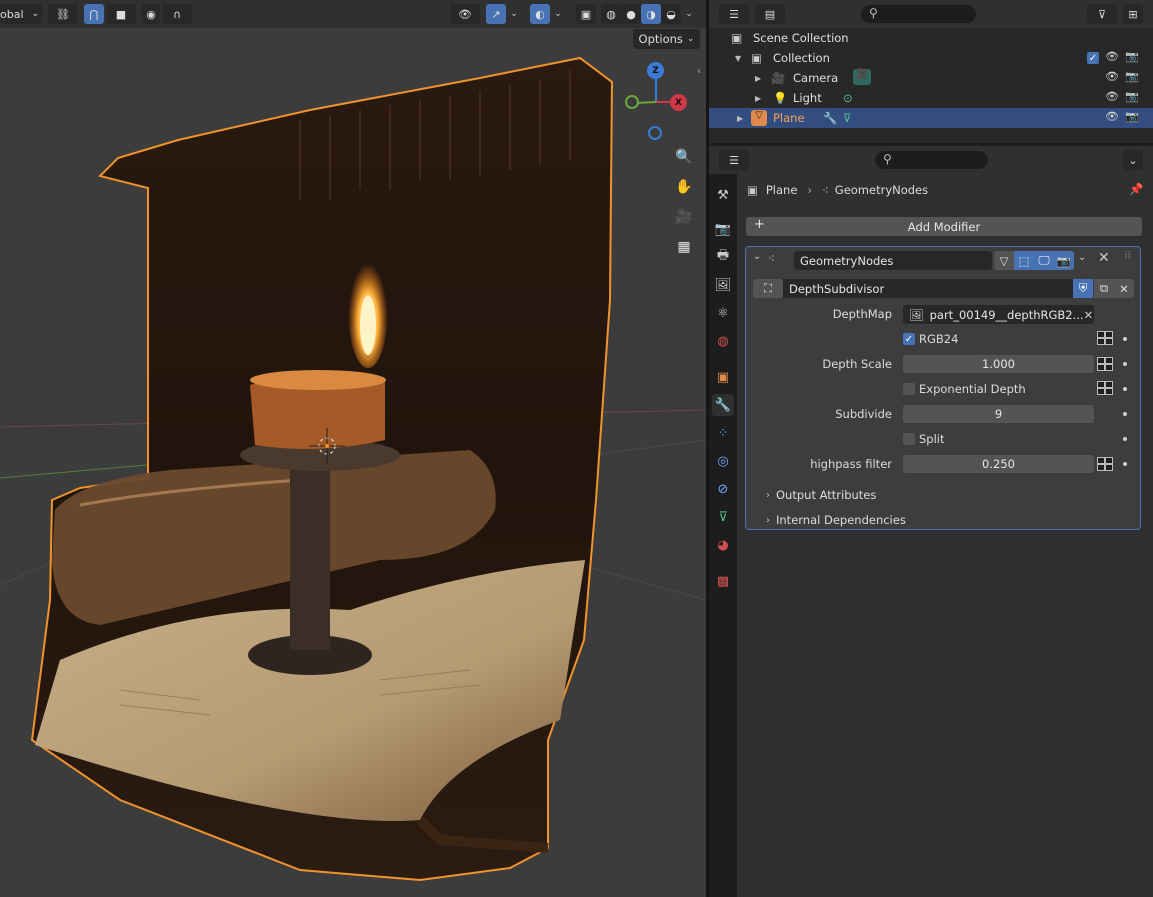 Image resolution: width=1153 pixels, height=897 pixels. What do you see at coordinates (666, 39) in the screenshot?
I see `options-button: Options ⌄` at bounding box center [666, 39].